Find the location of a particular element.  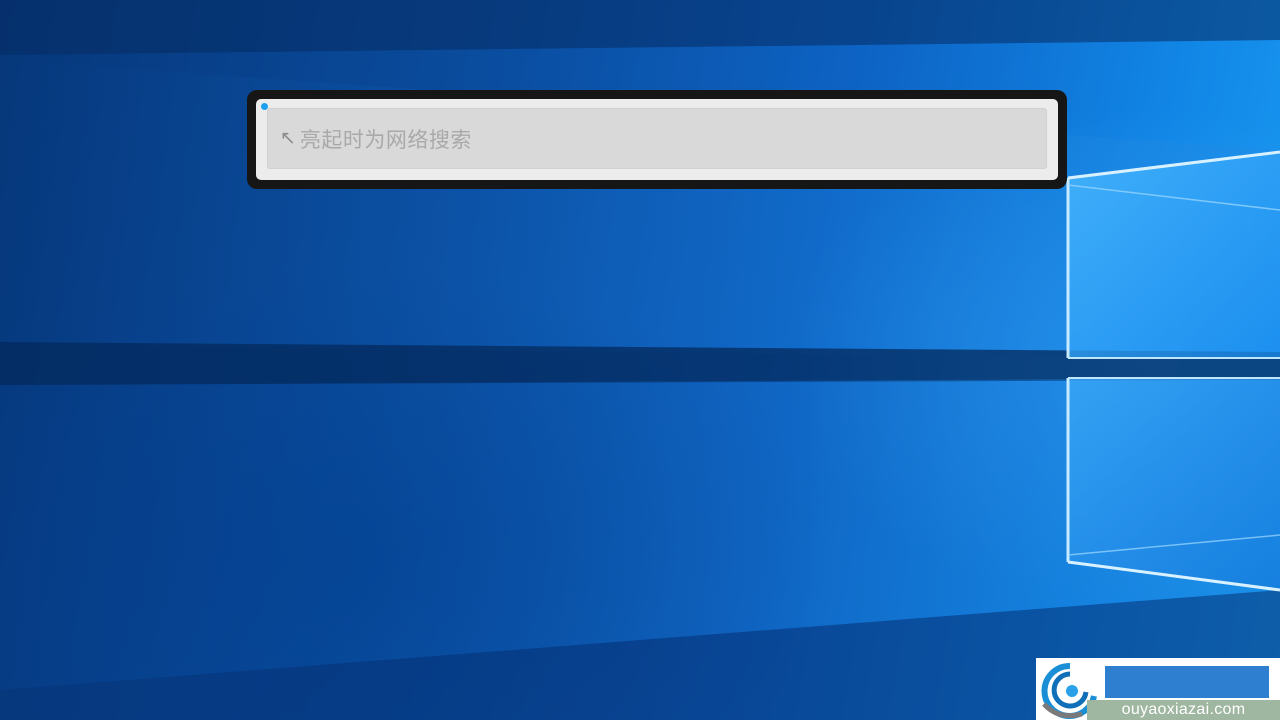

search-panel: ↖ 亮起时为网络搜索 is located at coordinates (657, 139).